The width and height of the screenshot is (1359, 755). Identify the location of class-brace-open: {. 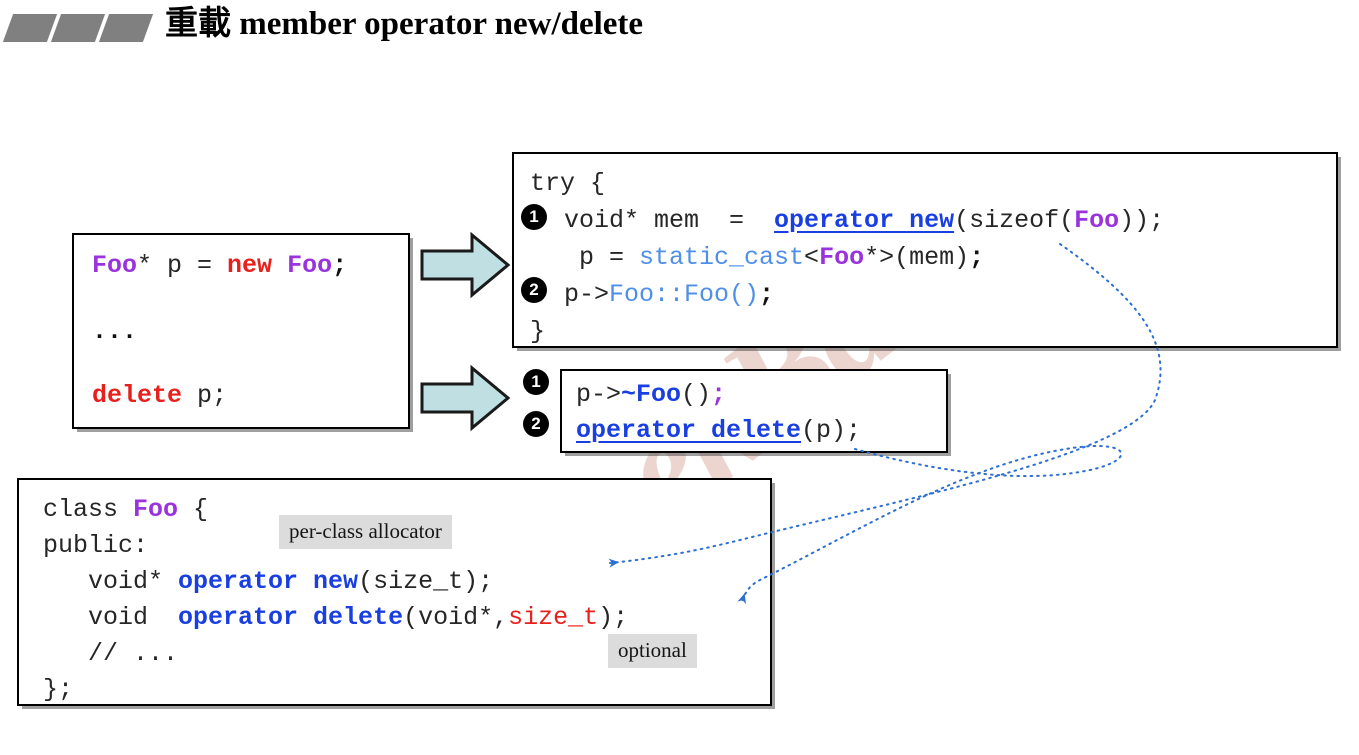
(193, 509).